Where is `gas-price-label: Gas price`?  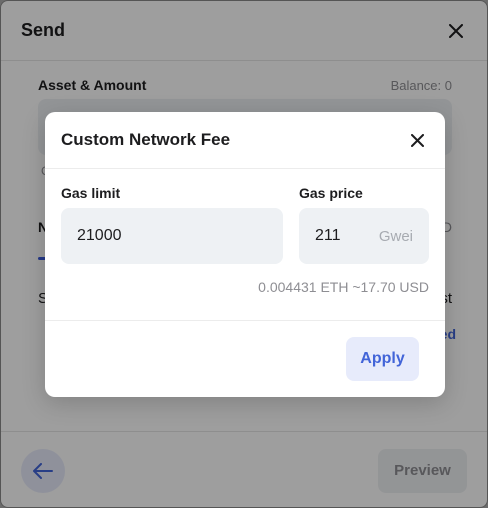
gas-price-label: Gas price is located at coordinates (331, 193).